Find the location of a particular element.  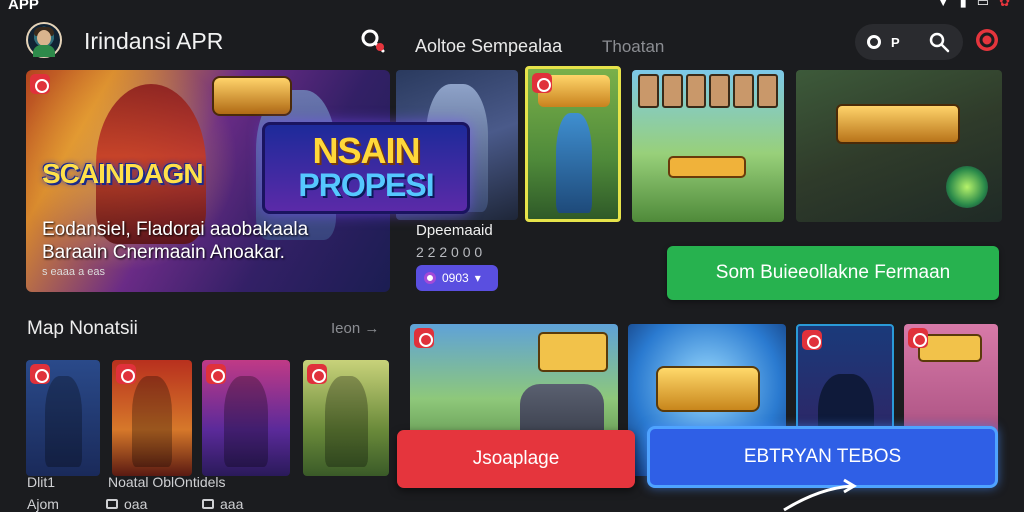

hero-description-line: Baraain Cnermaain Anoakar. is located at coordinates (163, 252).